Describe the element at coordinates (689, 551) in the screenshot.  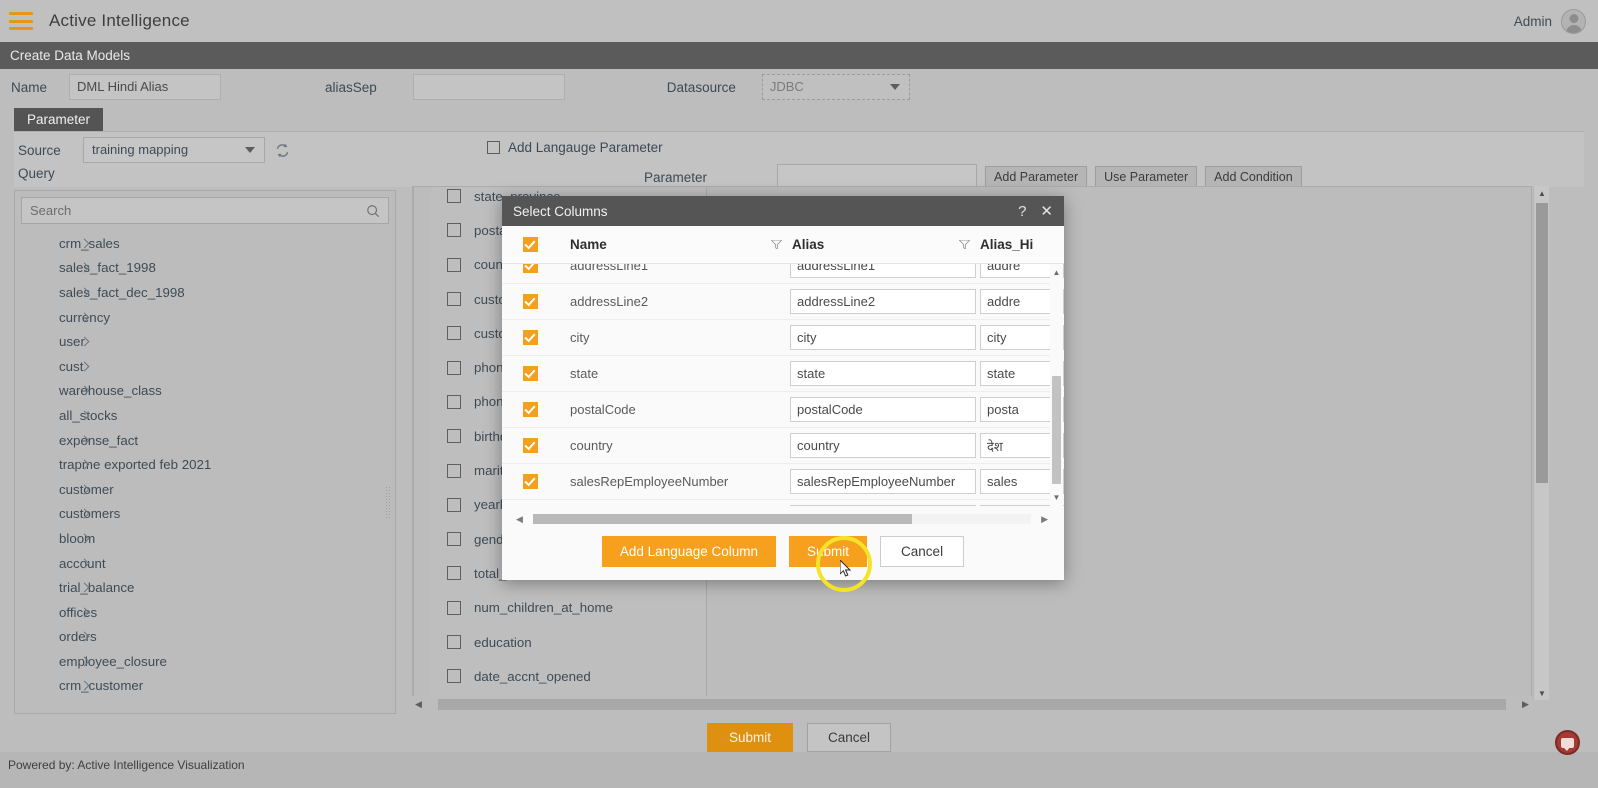
I see `add-language-column-button: Add Language Column` at that location.